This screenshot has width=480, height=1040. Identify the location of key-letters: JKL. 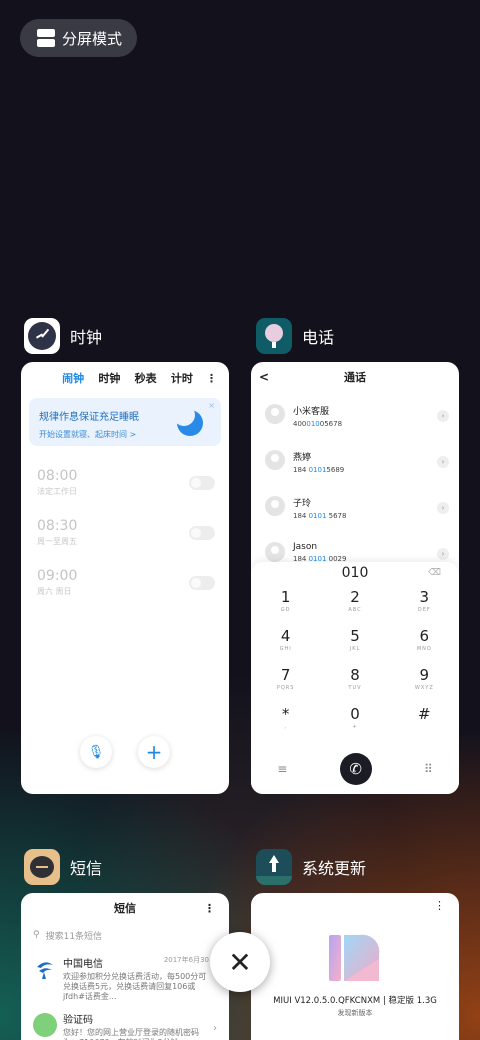
(355, 649).